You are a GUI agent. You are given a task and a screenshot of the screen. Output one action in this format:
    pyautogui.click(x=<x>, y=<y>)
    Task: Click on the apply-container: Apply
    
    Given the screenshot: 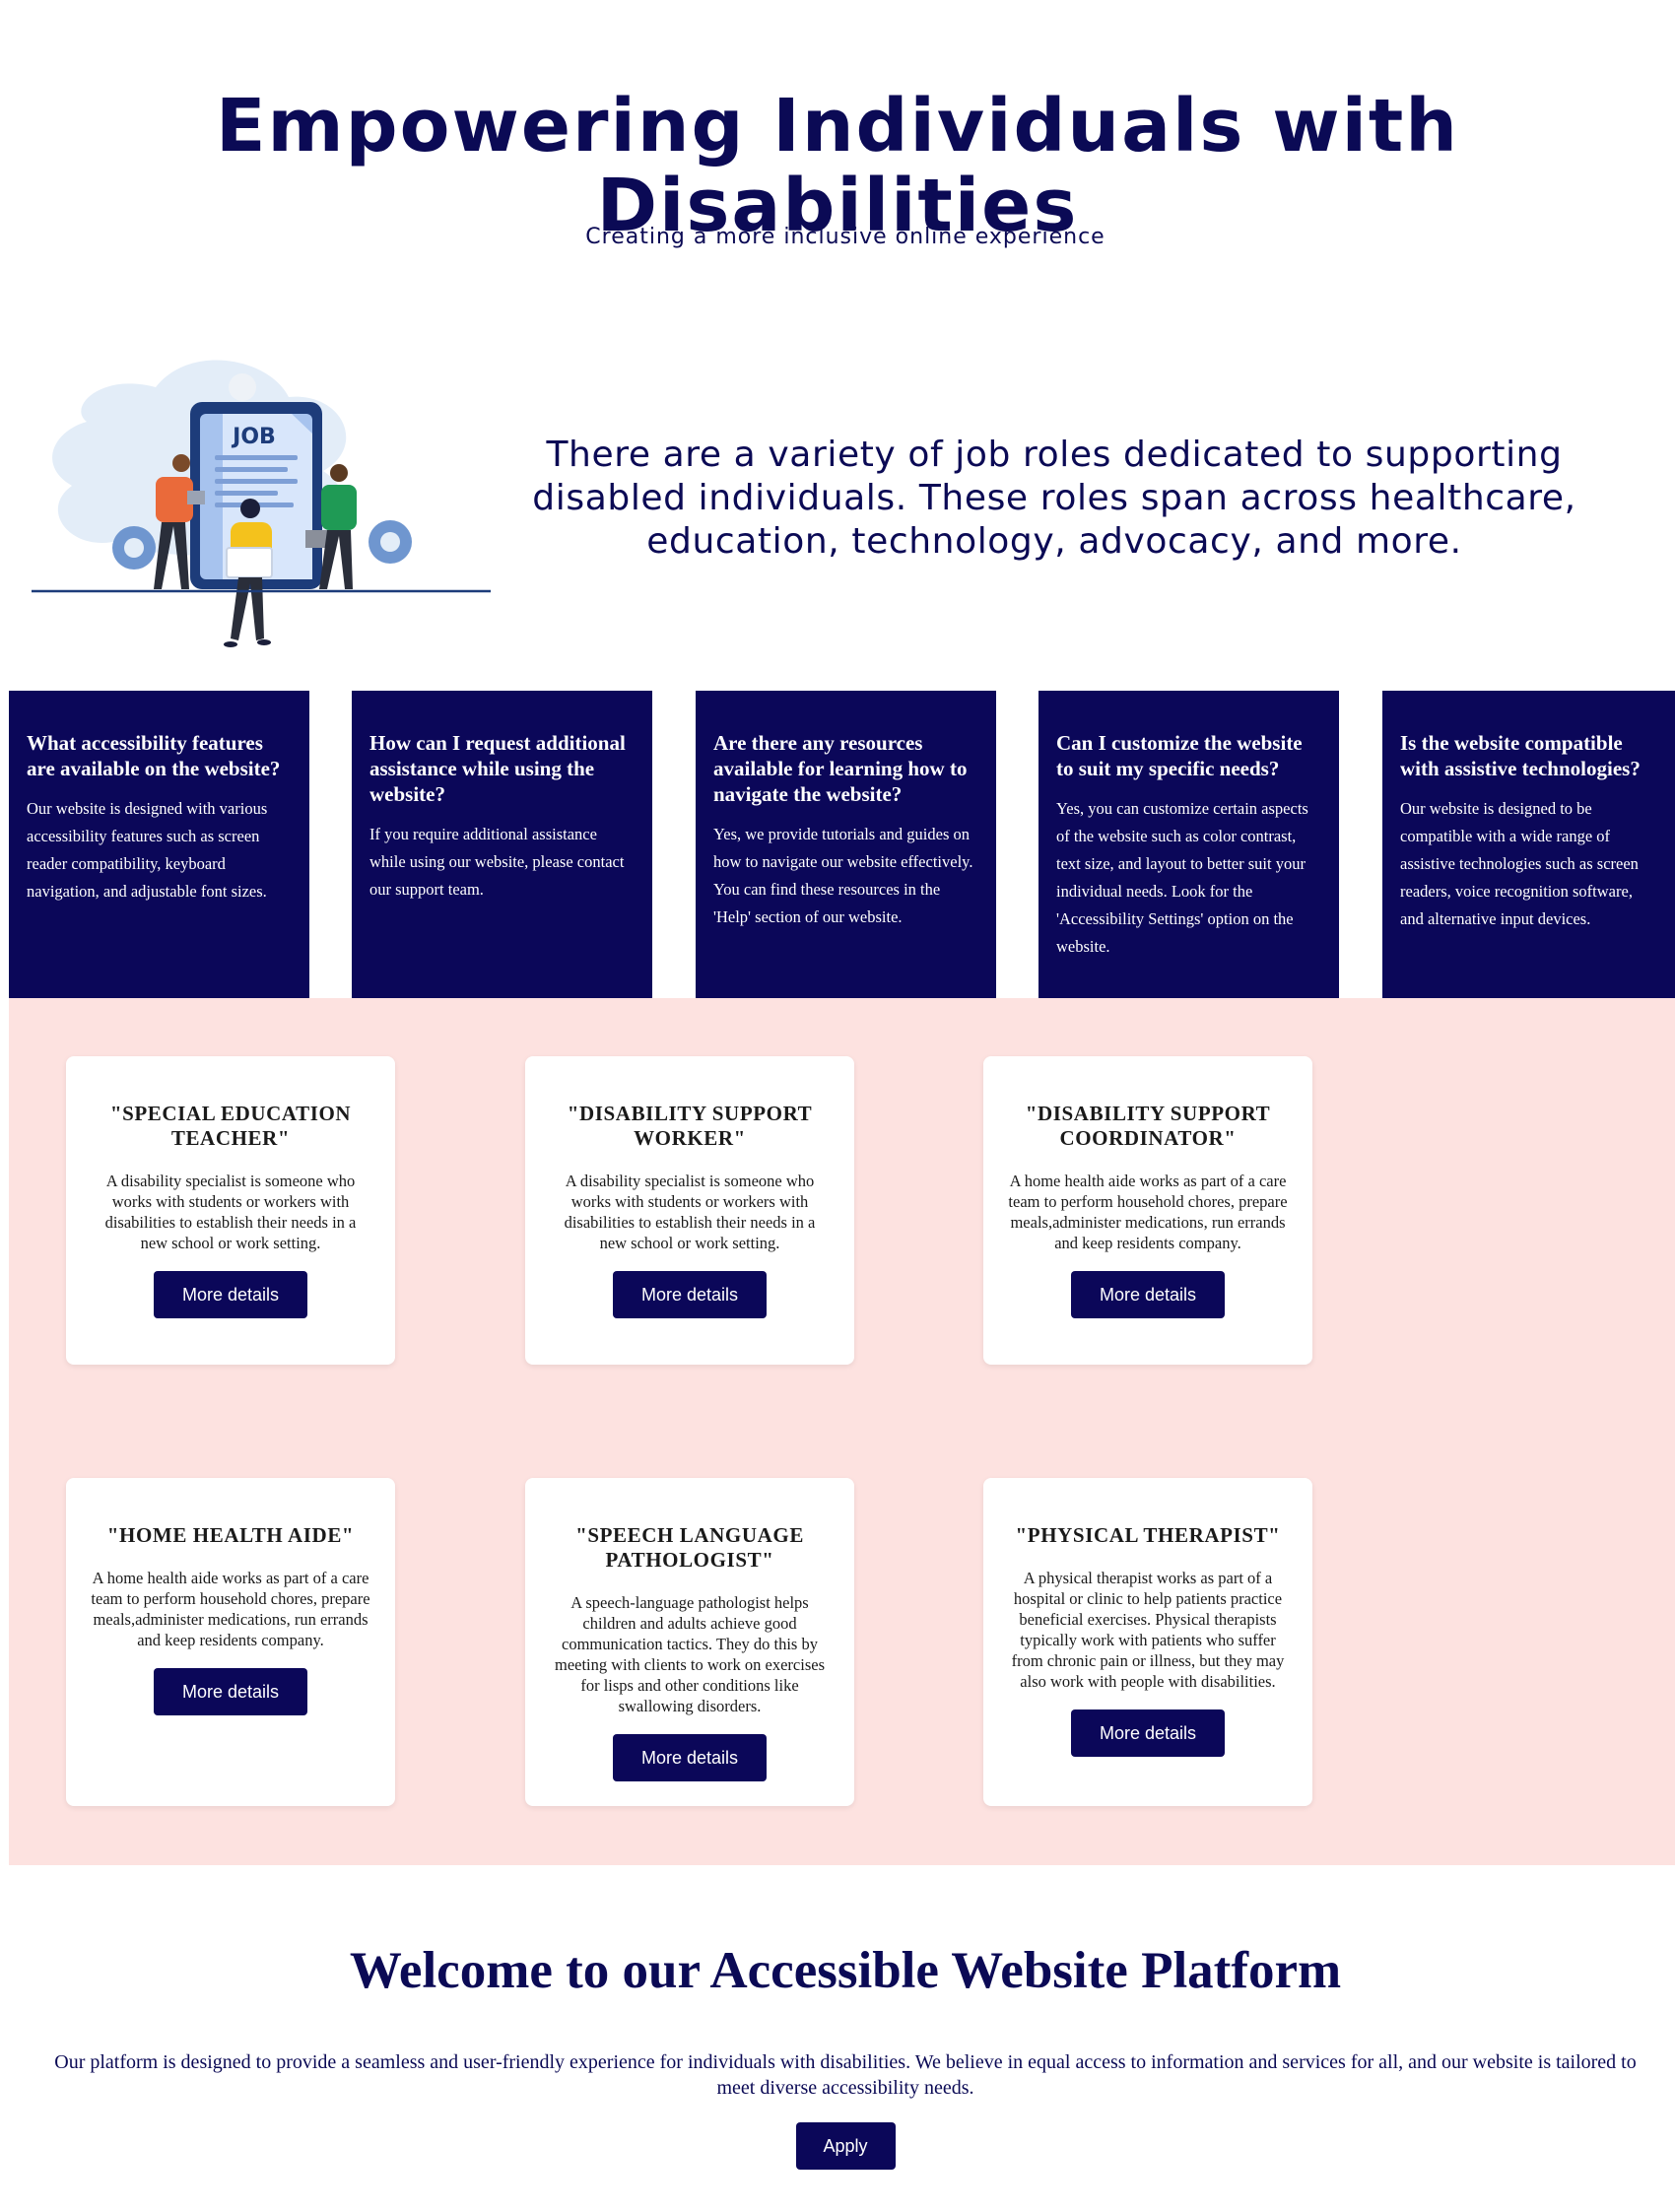 What is the action you would take?
    pyautogui.click(x=837, y=2146)
    